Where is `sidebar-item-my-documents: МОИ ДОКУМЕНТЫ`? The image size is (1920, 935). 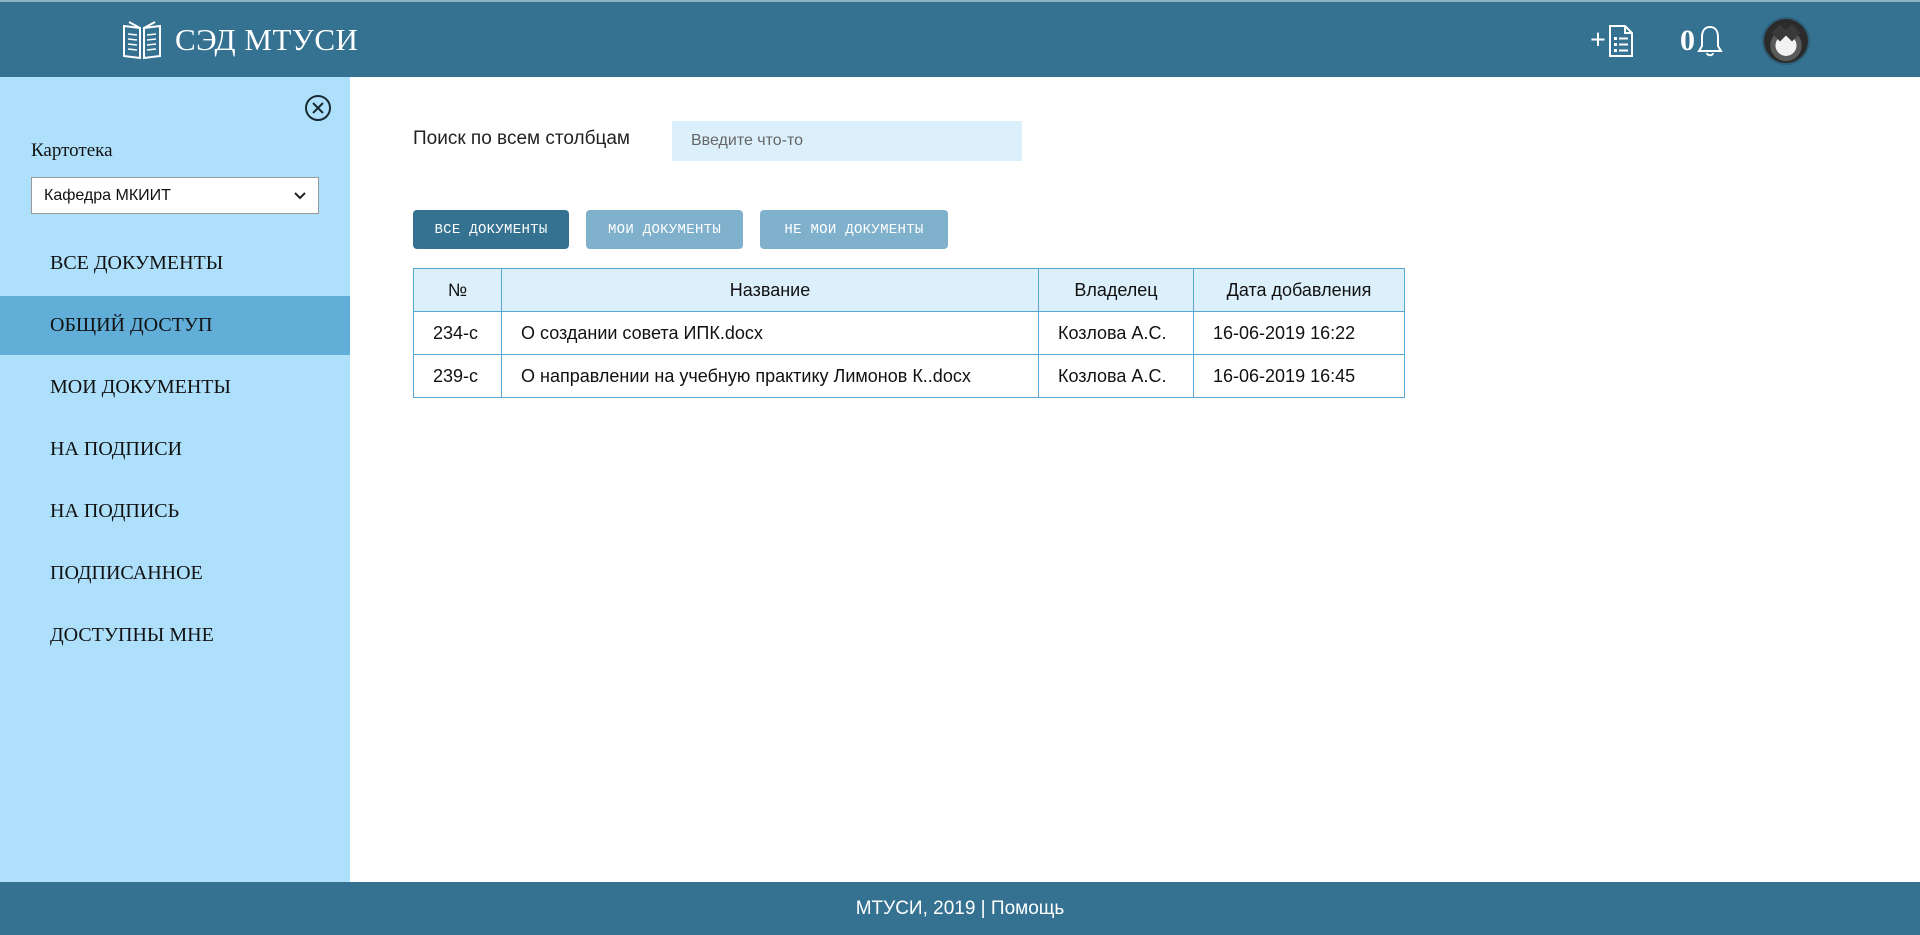
sidebar-item-my-documents: МОИ ДОКУМЕНТЫ is located at coordinates (175, 387).